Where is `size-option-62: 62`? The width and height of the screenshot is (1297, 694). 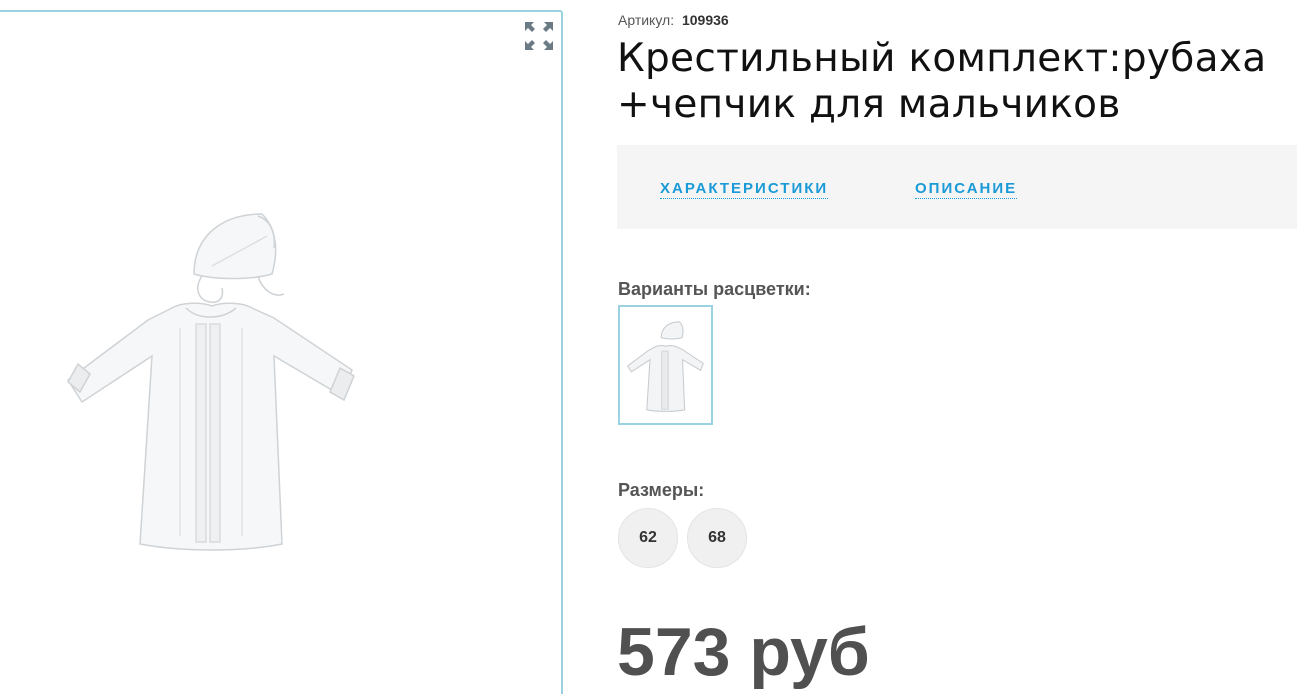
size-option-62: 62 is located at coordinates (648, 538).